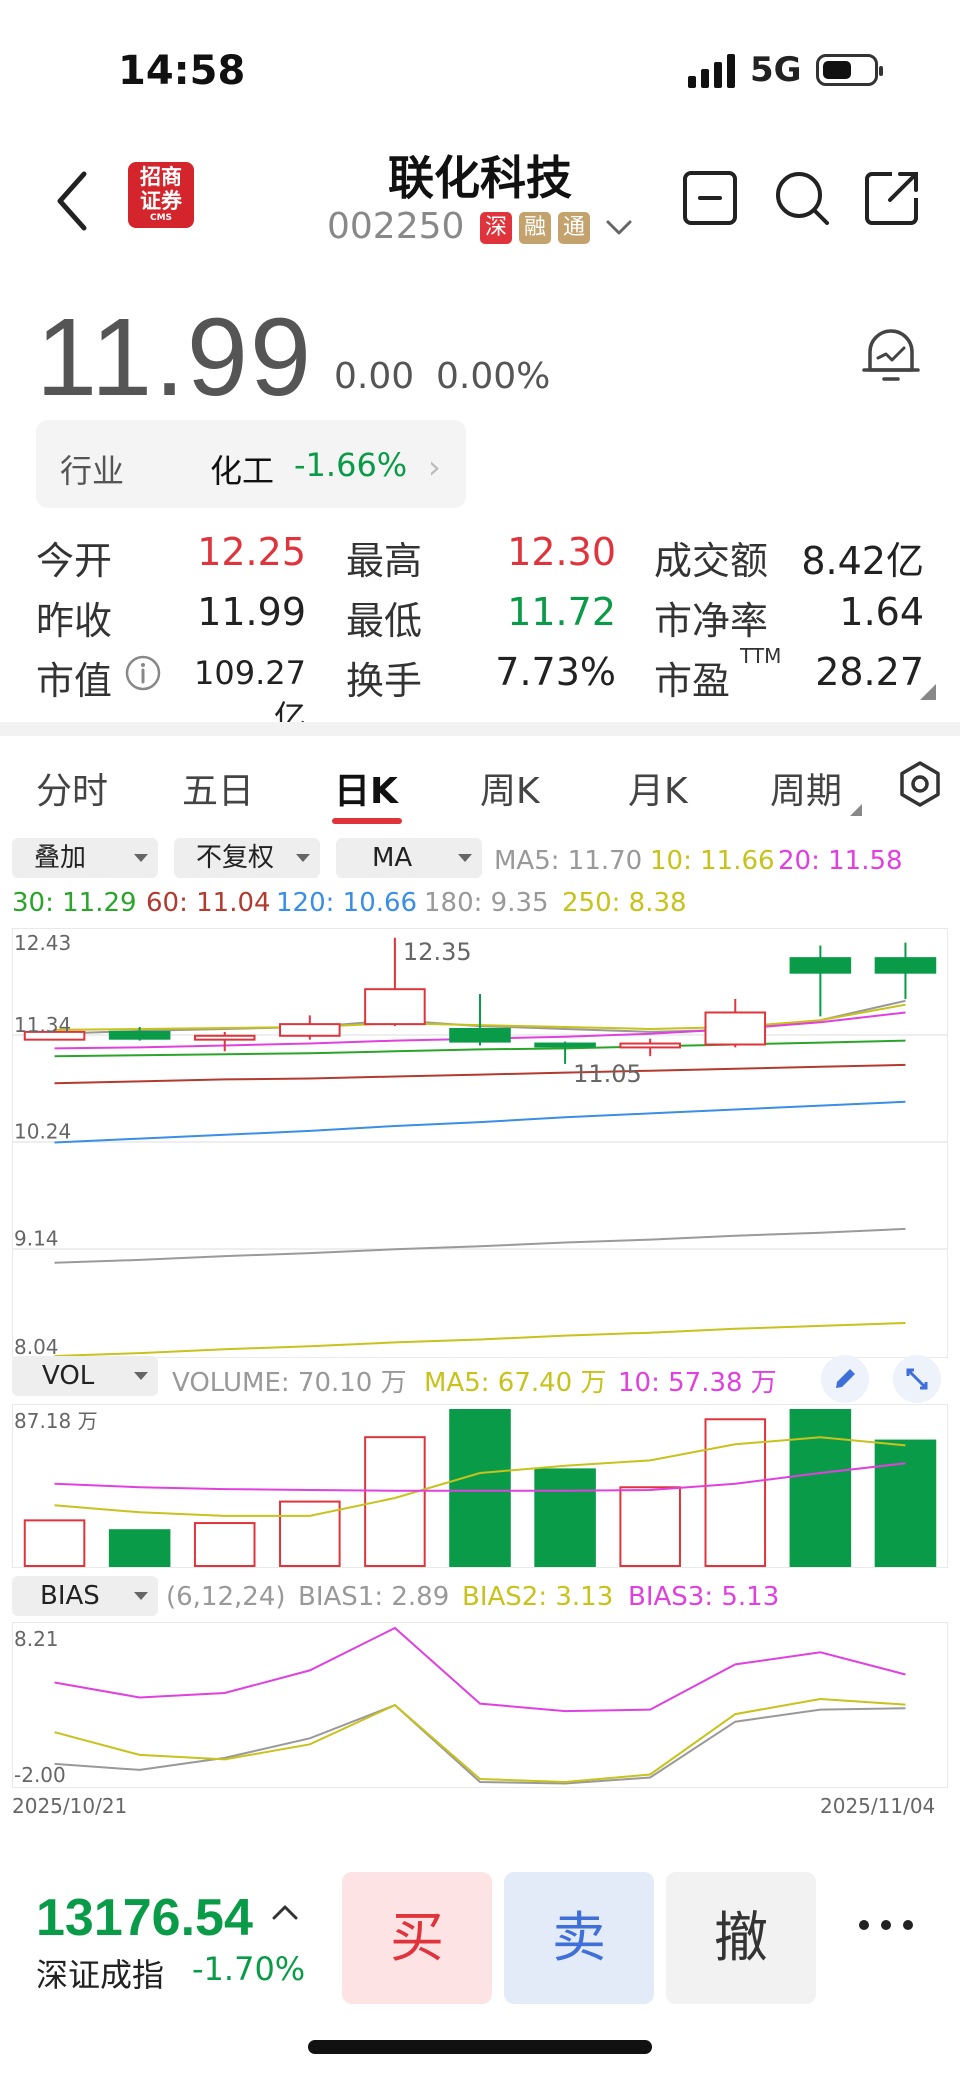  I want to click on tab-five-day: 五日, so click(218, 788).